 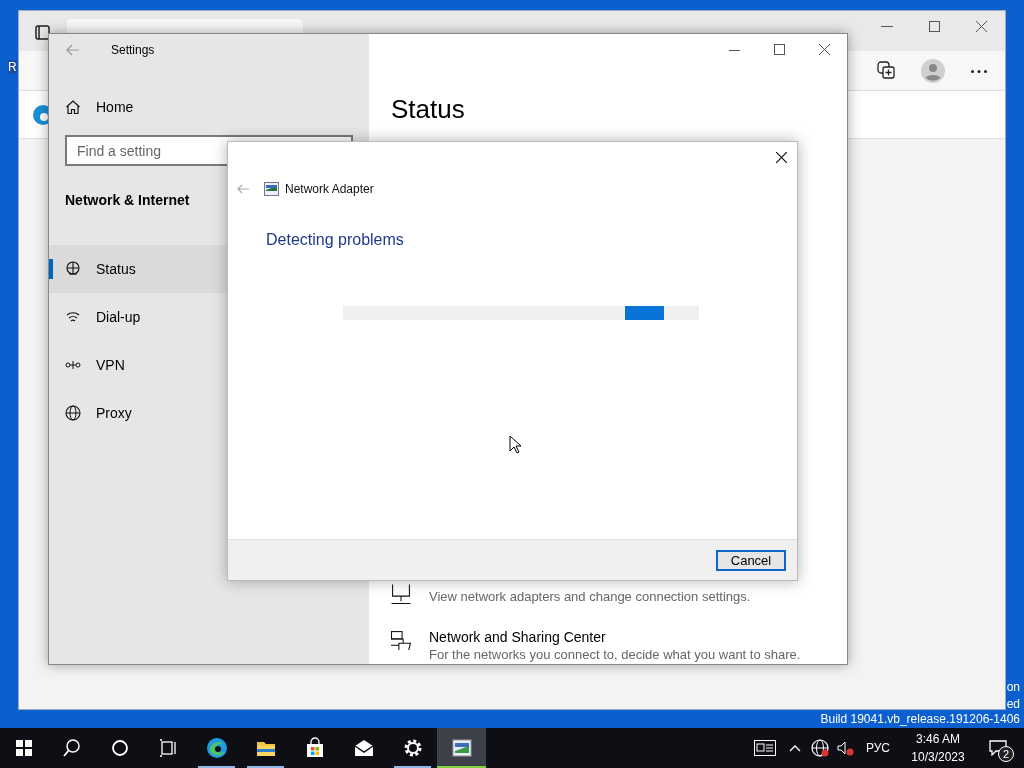 What do you see at coordinates (73, 107) in the screenshot?
I see `home-icon` at bounding box center [73, 107].